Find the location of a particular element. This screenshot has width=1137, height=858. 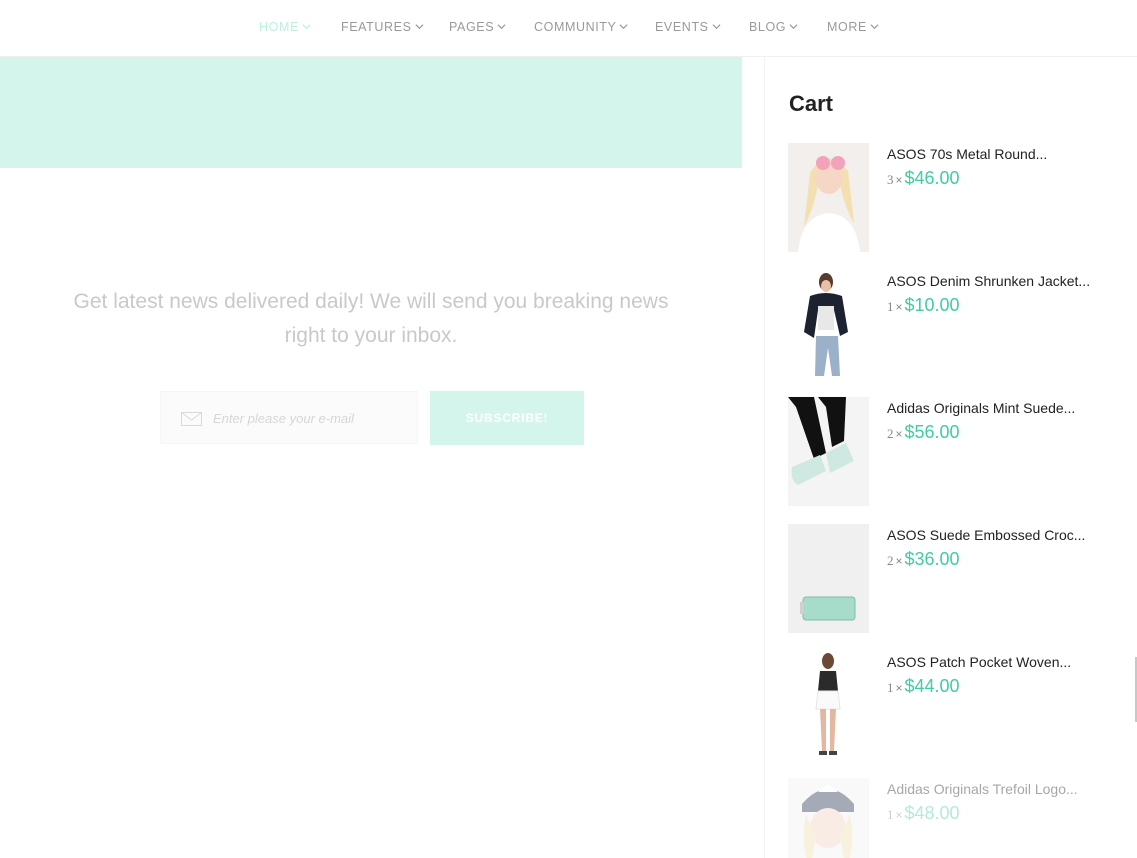

nav-item-label: FEATURES is located at coordinates (376, 27).